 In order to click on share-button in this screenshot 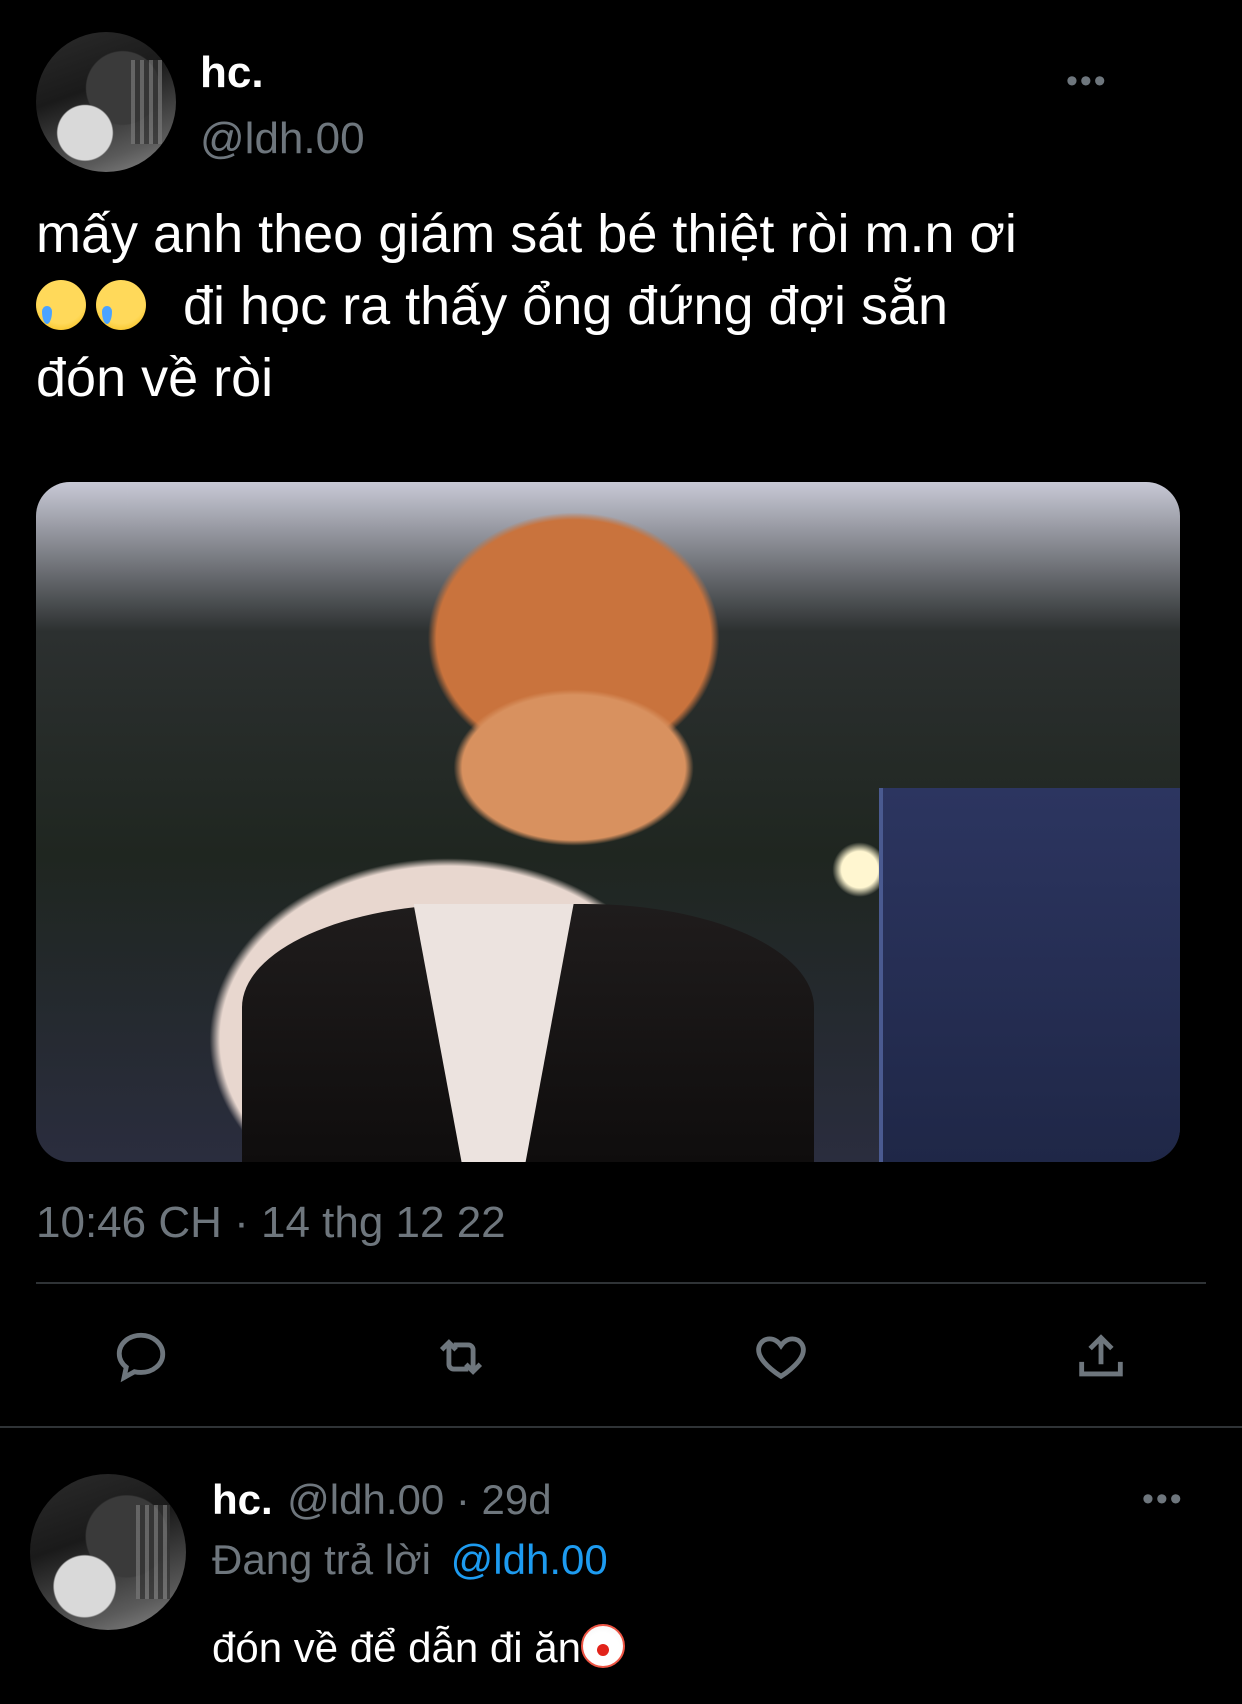, I will do `click(1101, 1357)`.